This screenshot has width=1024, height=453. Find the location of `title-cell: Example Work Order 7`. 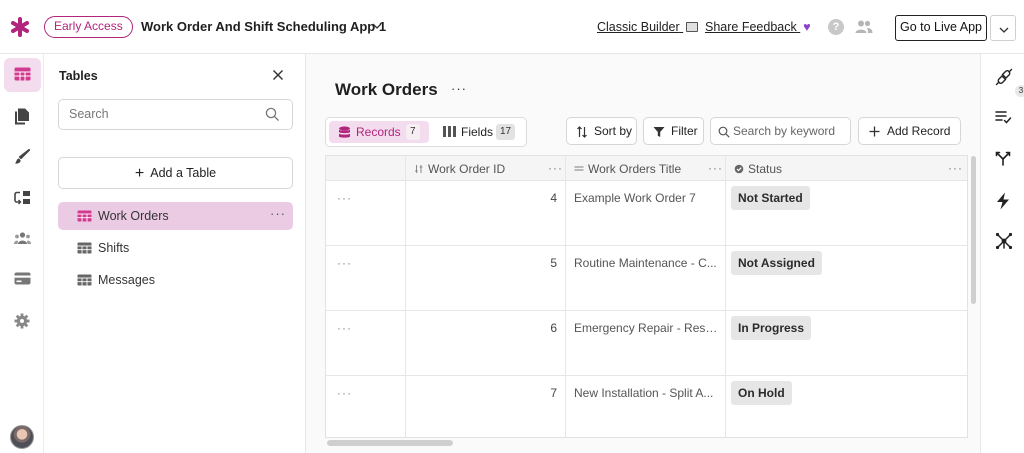

title-cell: Example Work Order 7 is located at coordinates (646, 213).